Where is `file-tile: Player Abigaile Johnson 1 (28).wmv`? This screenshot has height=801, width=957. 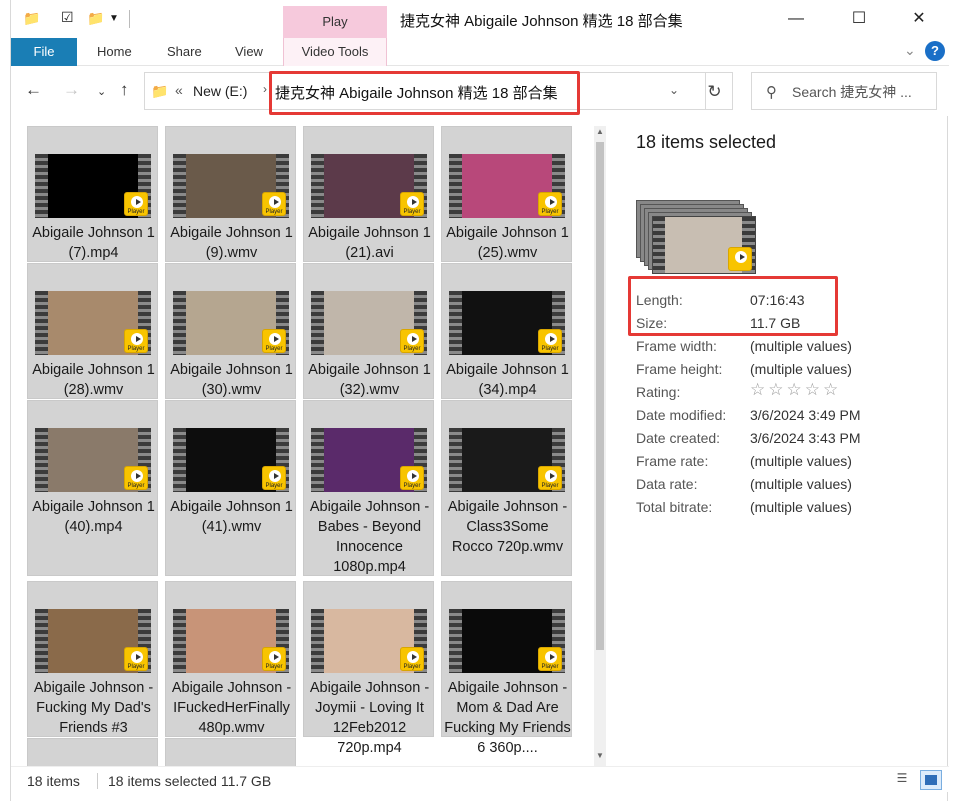
file-tile: Player Abigaile Johnson 1 (28).wmv is located at coordinates (92, 331).